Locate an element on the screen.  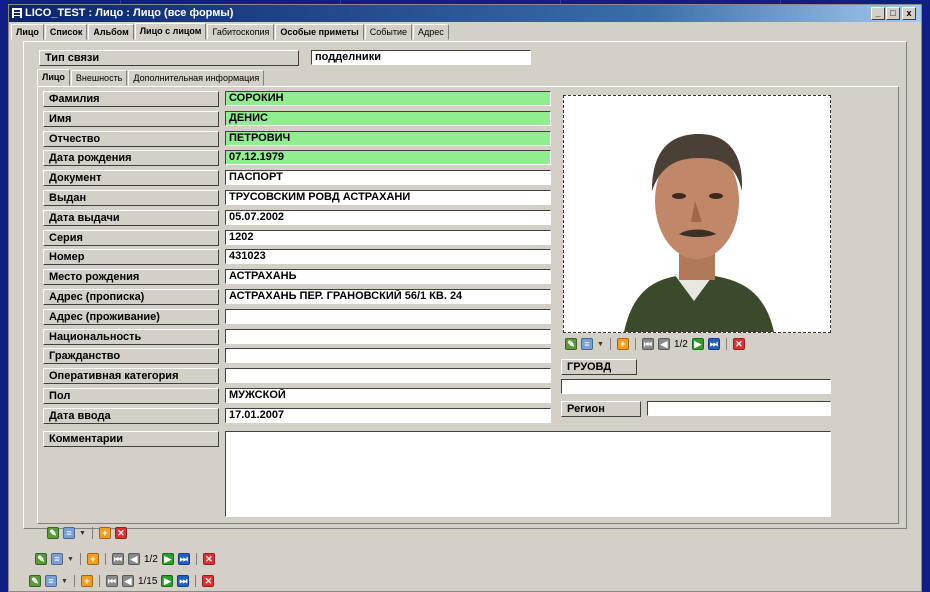
field-label: Место рождения is located at coordinates (131, 277).